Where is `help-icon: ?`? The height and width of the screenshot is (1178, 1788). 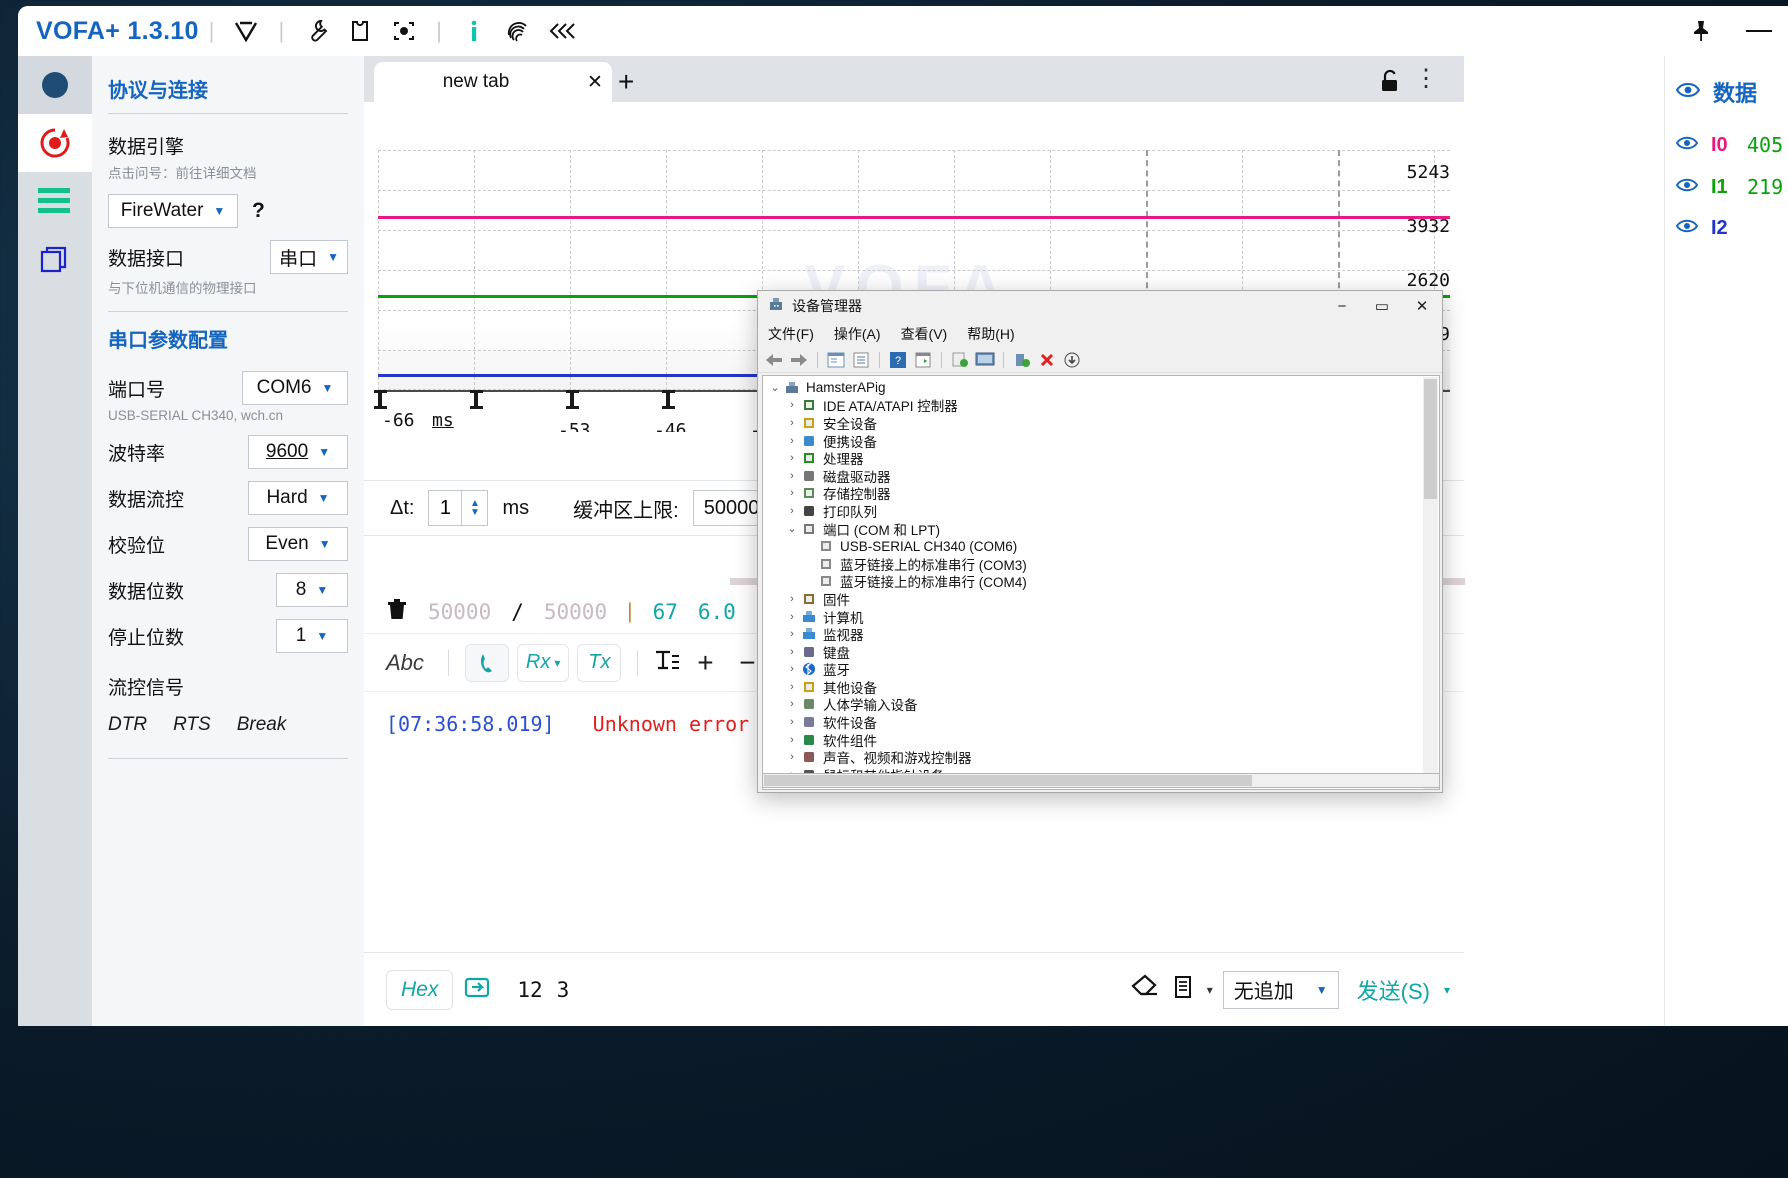
help-icon: ? is located at coordinates (898, 360).